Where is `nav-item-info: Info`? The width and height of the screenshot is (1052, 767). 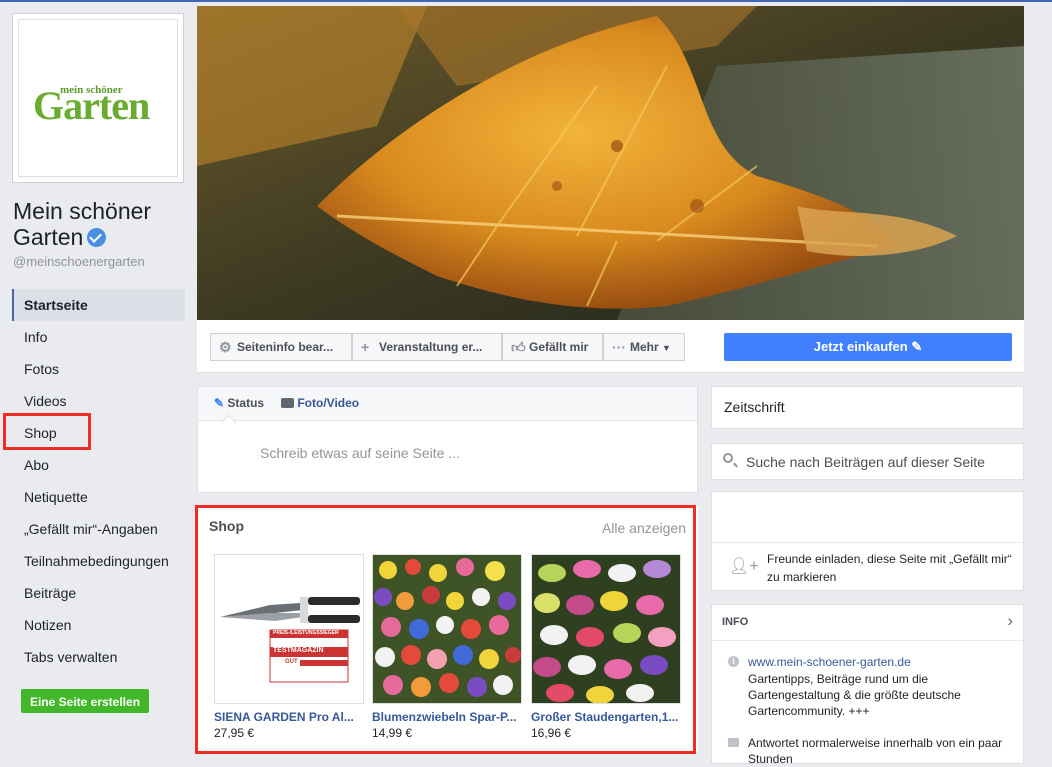
nav-item-info: Info is located at coordinates (98, 337).